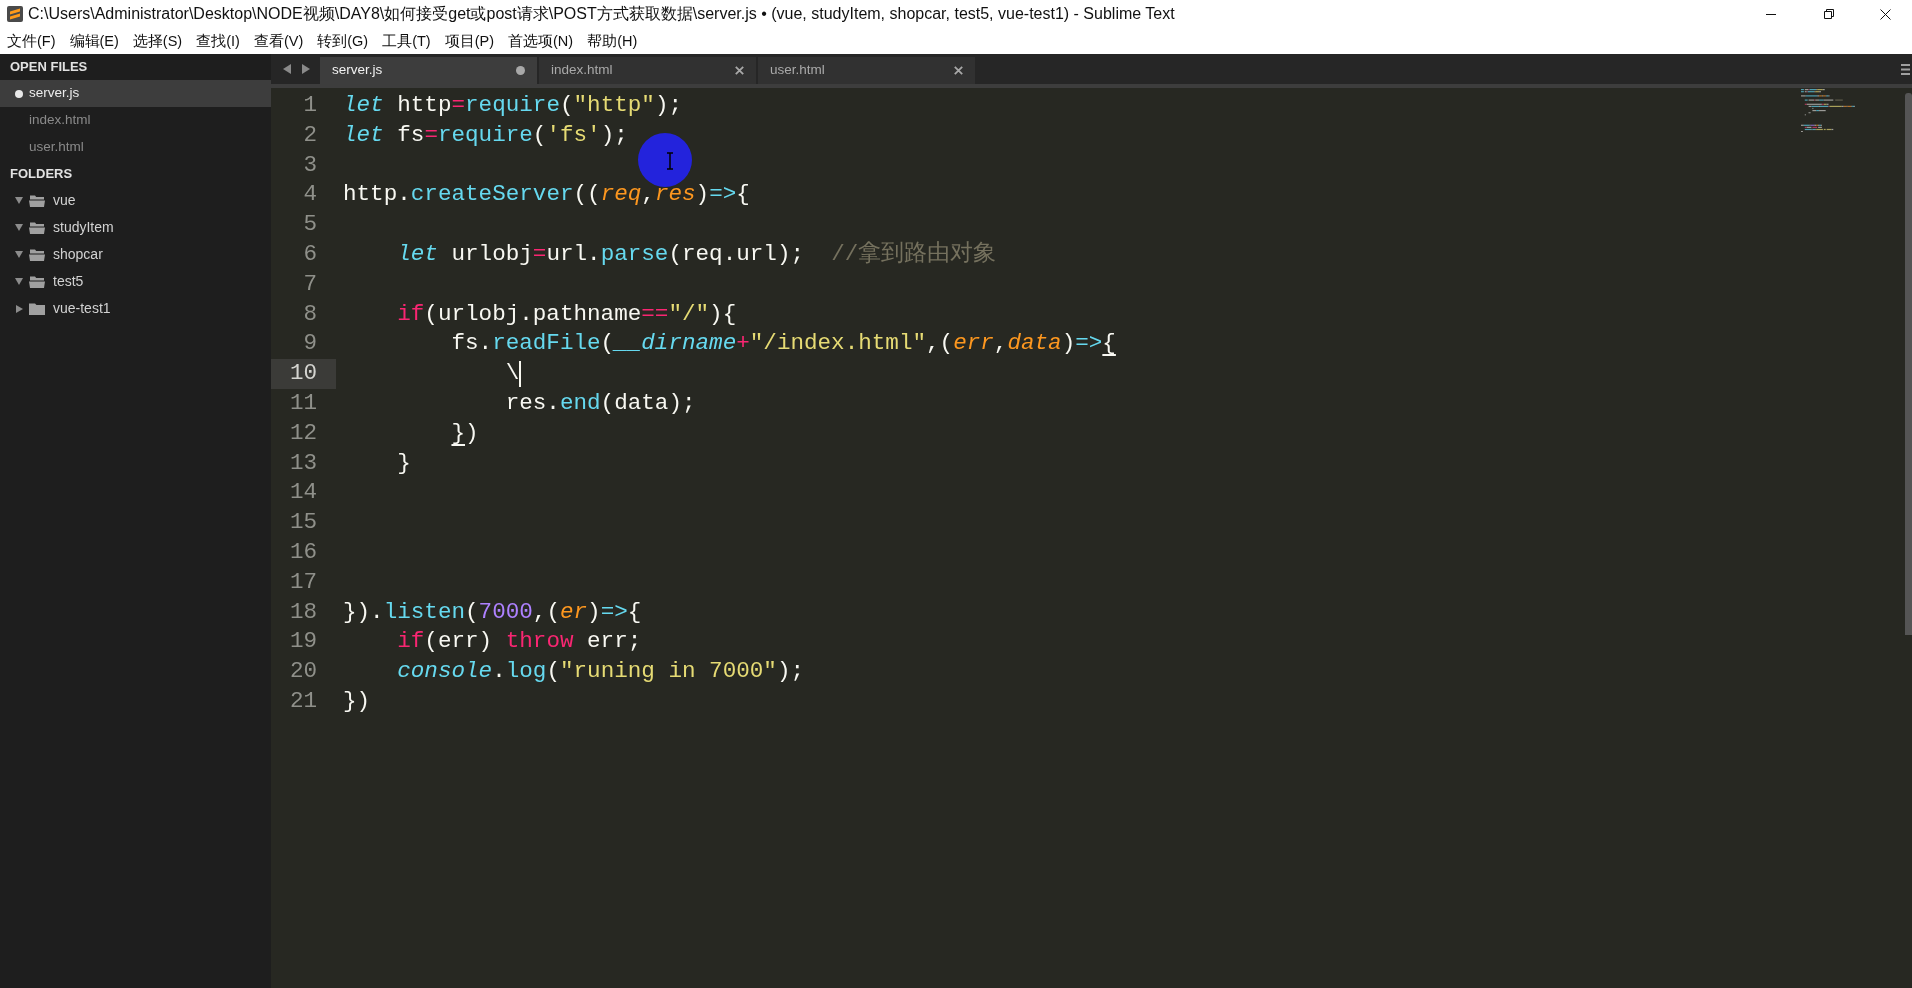 The height and width of the screenshot is (988, 1912). Describe the element at coordinates (665, 160) in the screenshot. I see `click-highlight-icon` at that location.